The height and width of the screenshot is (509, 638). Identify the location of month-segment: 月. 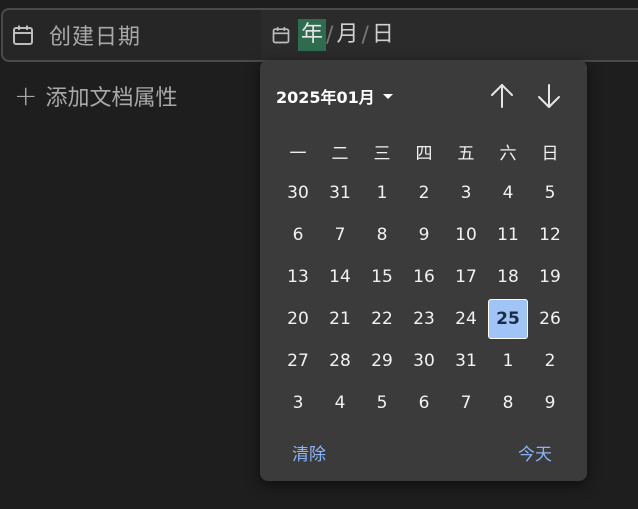
(347, 35).